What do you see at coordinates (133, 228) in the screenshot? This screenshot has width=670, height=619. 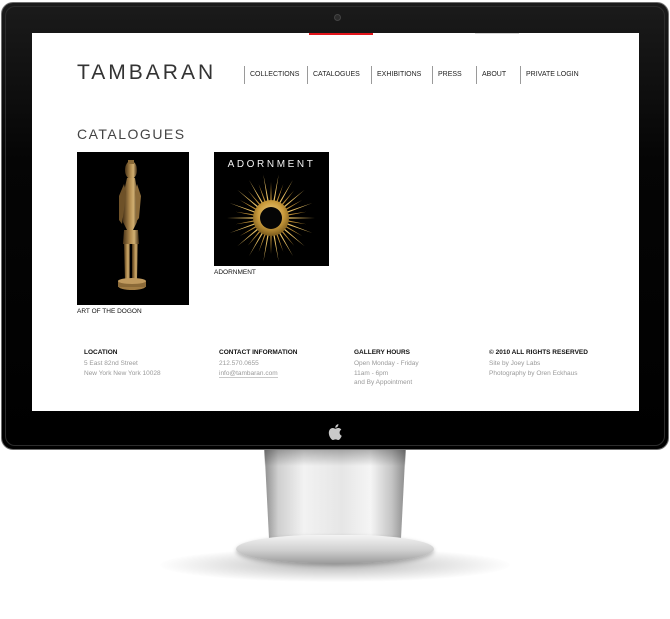 I see `dogon-figure-image` at bounding box center [133, 228].